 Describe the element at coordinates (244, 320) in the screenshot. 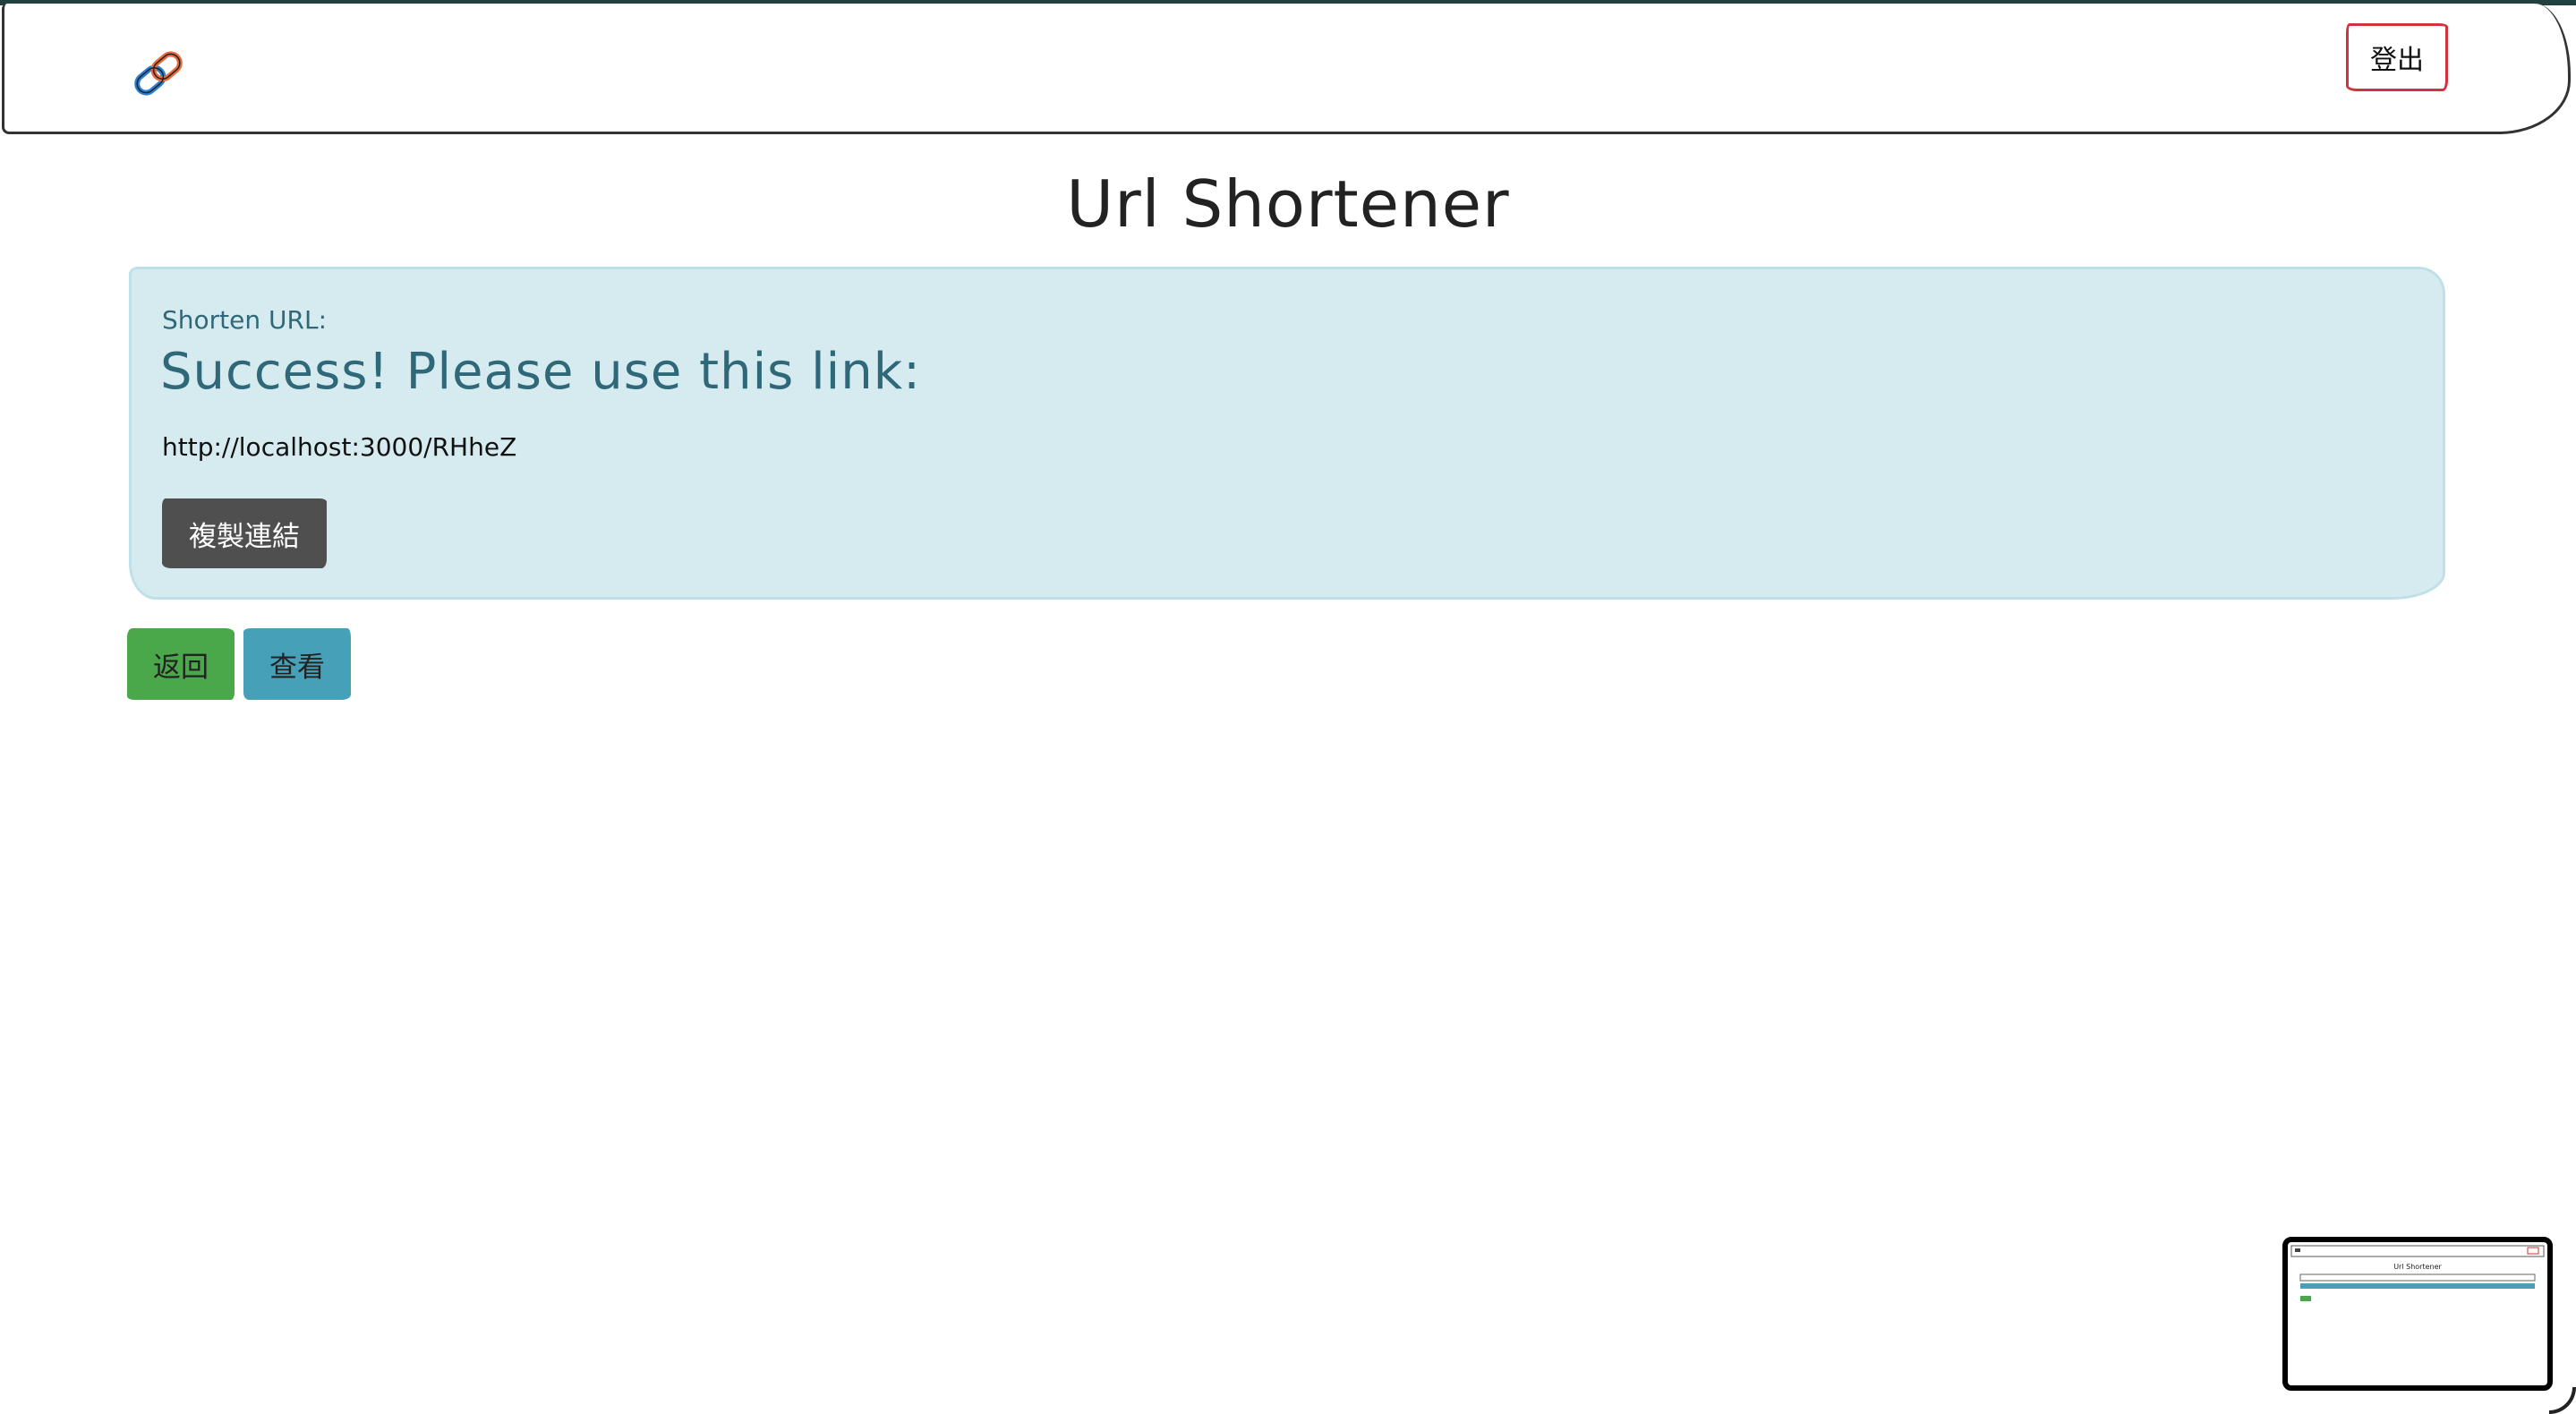

I see `shorten-url-label: Shorten URL:` at that location.